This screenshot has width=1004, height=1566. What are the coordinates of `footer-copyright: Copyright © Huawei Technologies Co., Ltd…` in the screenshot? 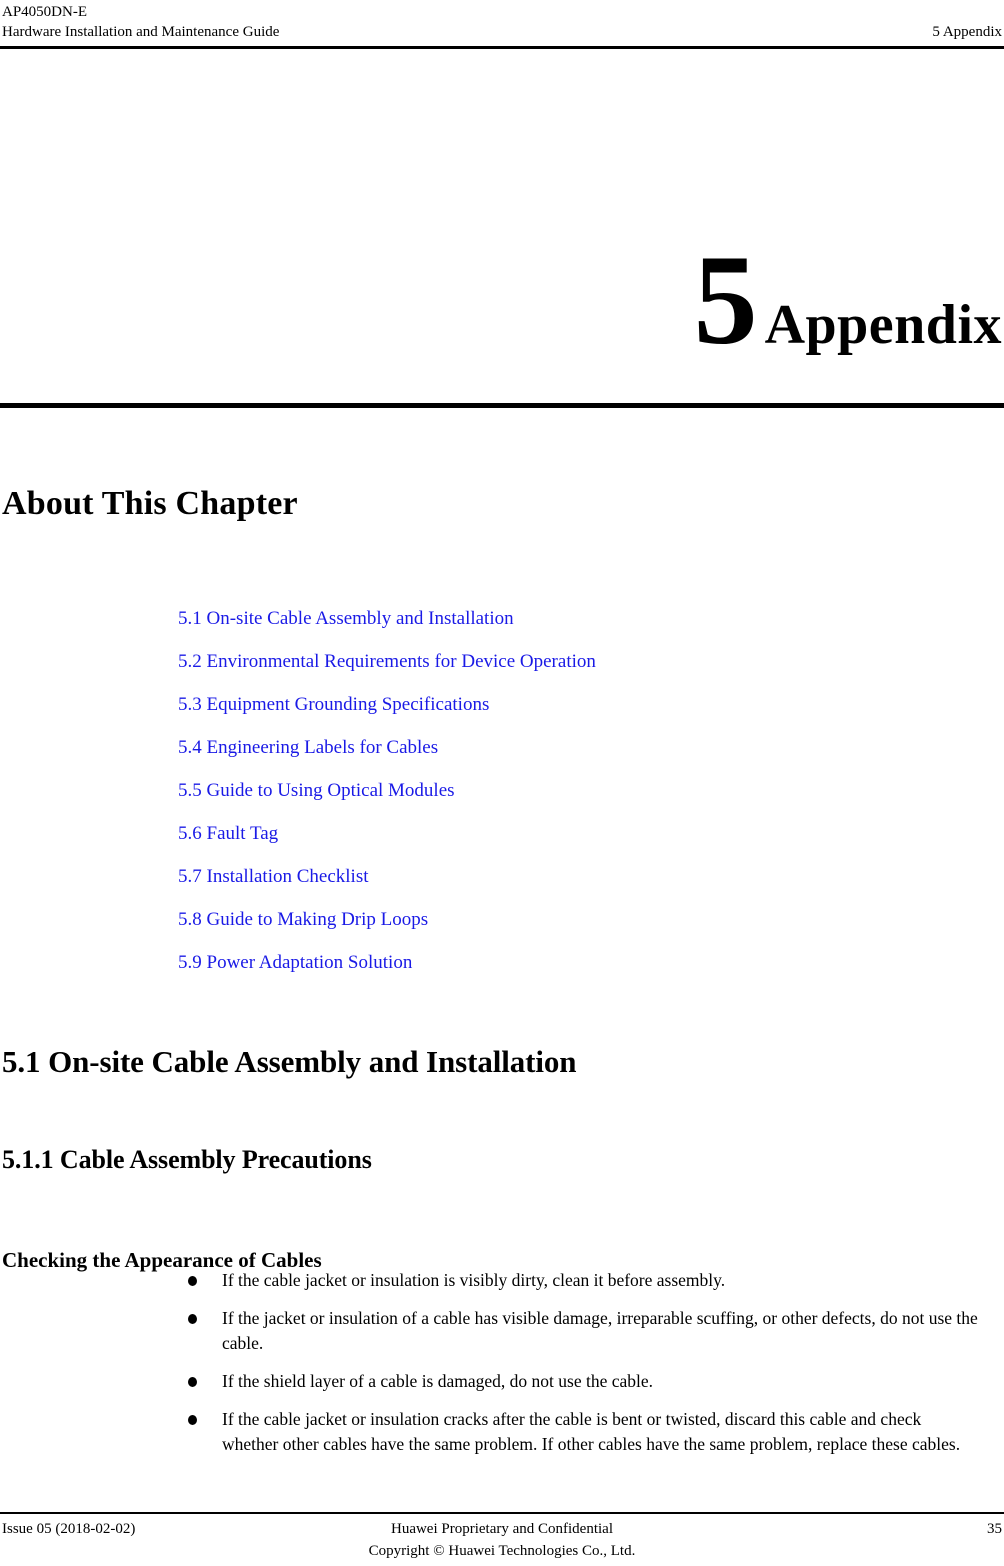 It's located at (502, 1551).